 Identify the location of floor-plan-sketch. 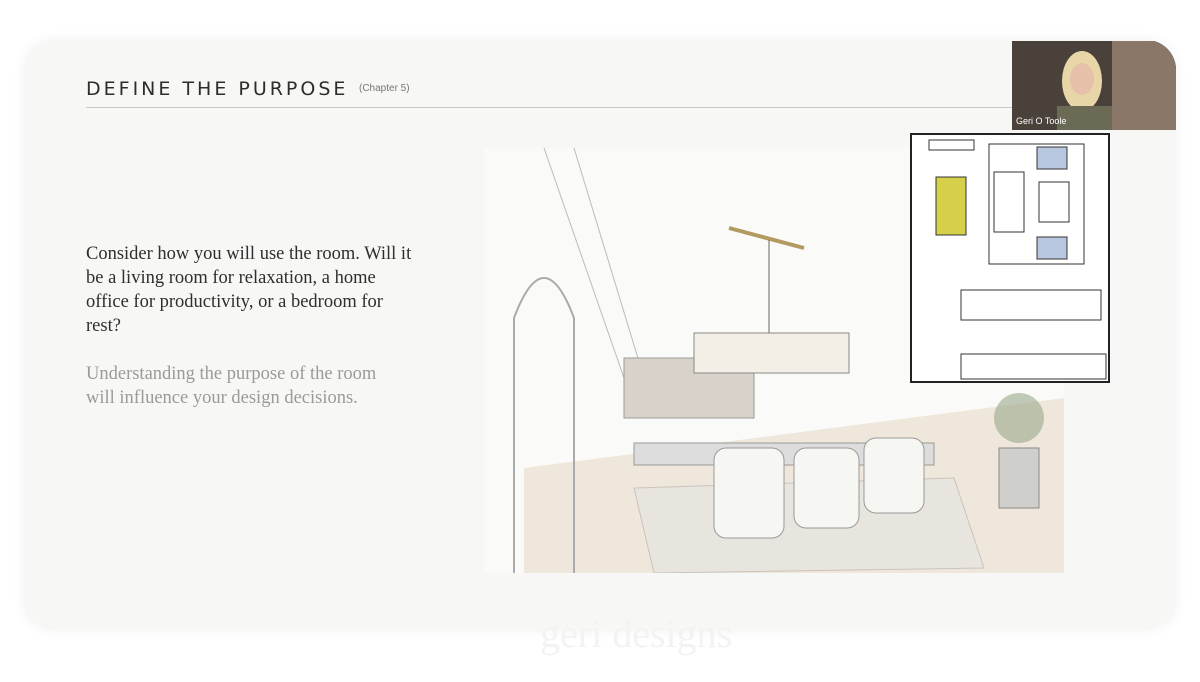
(1010, 258).